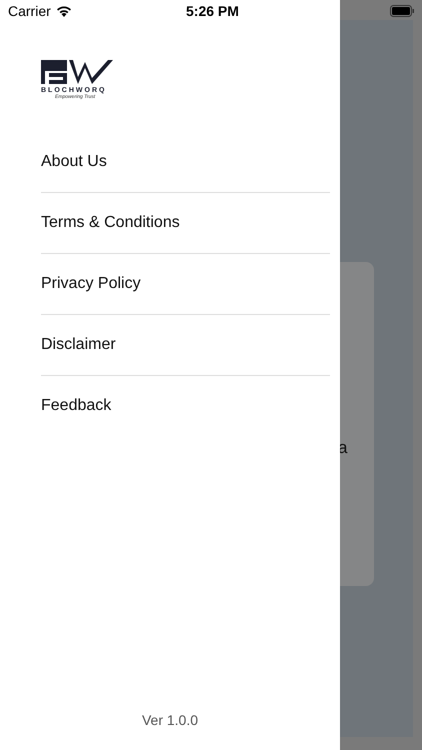  Describe the element at coordinates (185, 284) in the screenshot. I see `menu-item: Privacy Policy` at that location.